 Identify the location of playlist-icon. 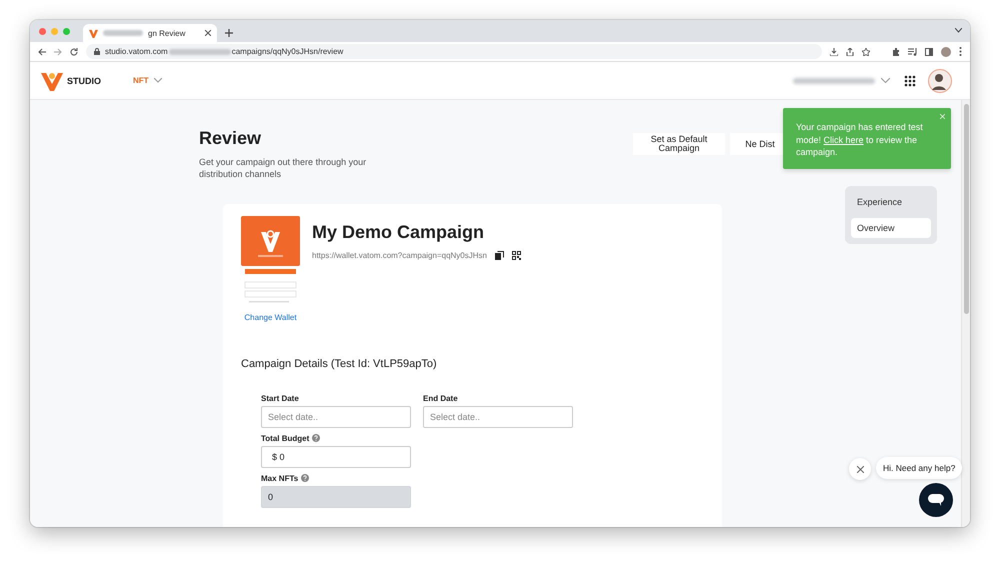
(912, 52).